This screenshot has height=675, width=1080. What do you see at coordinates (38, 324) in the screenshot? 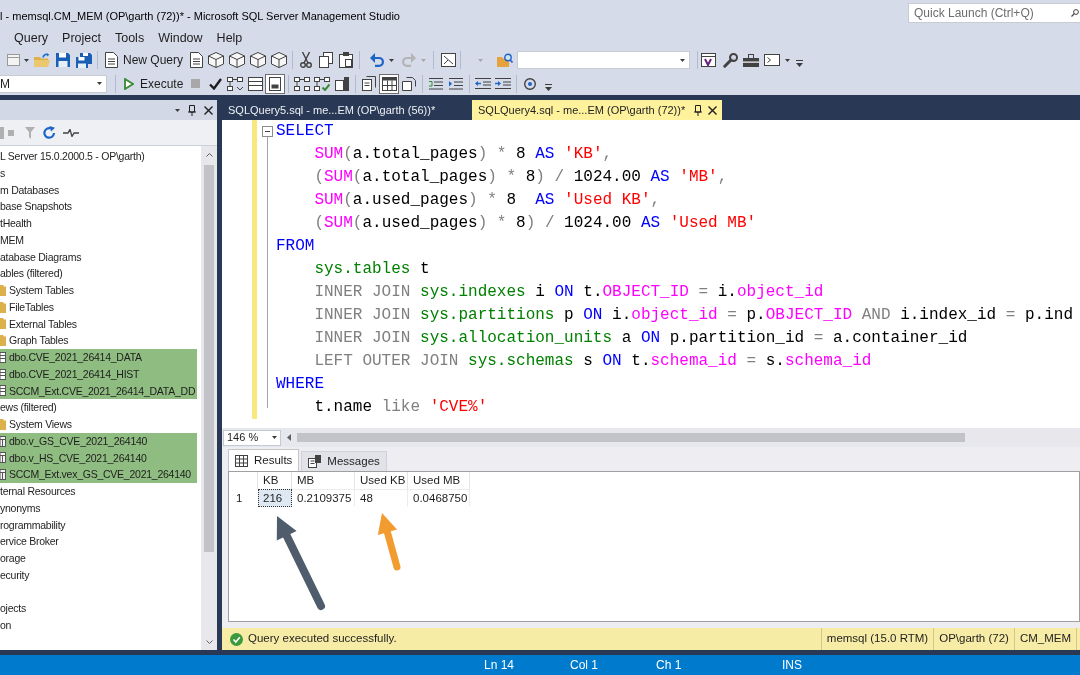
I see `tree-item: External Tables` at bounding box center [38, 324].